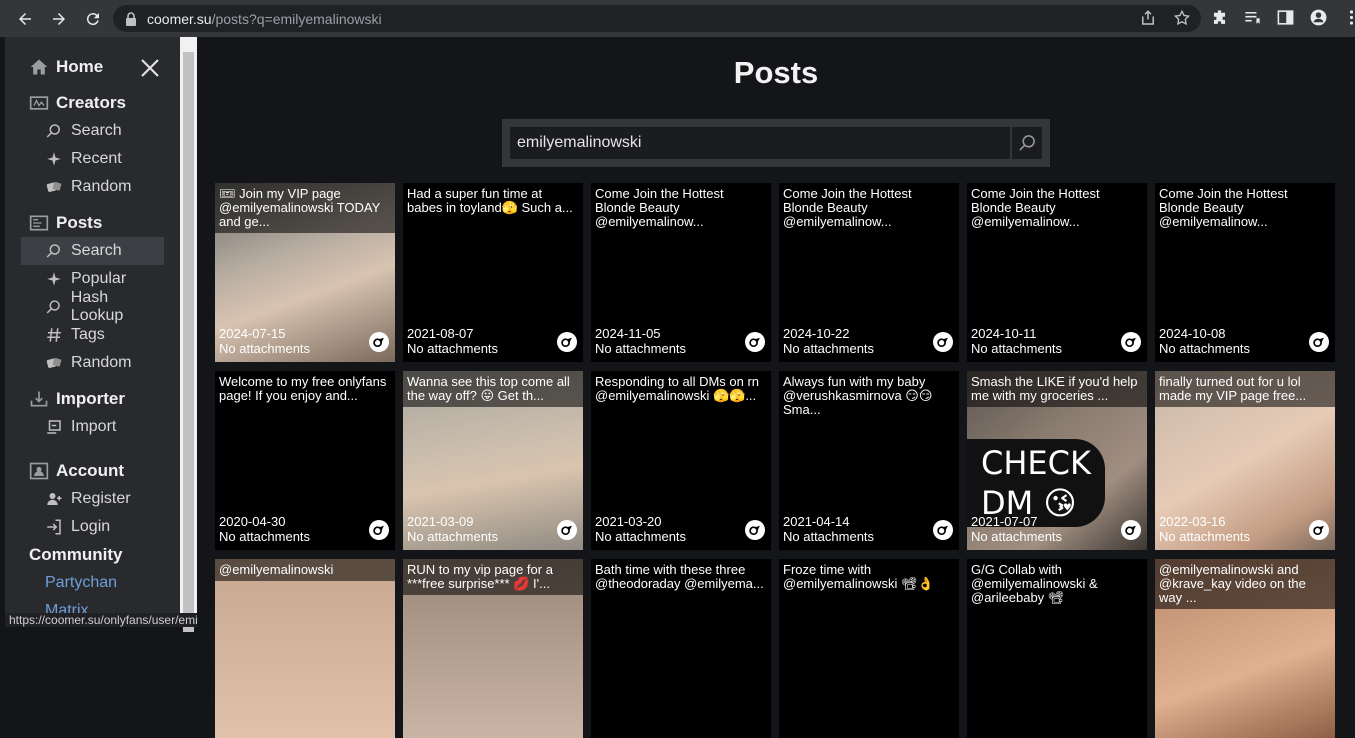 The height and width of the screenshot is (738, 1355). What do you see at coordinates (1348, 17) in the screenshot?
I see `menu-kebab-icon` at bounding box center [1348, 17].